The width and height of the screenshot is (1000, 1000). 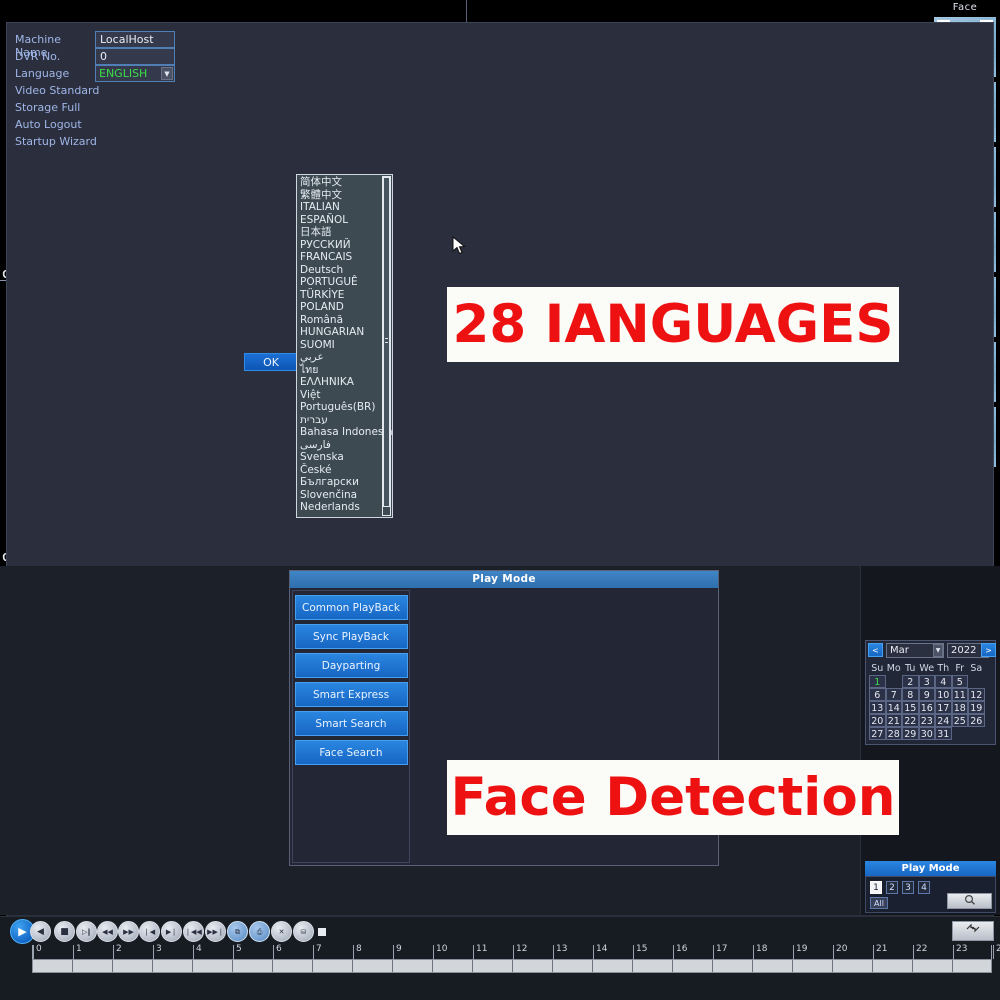 What do you see at coordinates (879, 903) in the screenshot?
I see `channel-all-toggle: All` at bounding box center [879, 903].